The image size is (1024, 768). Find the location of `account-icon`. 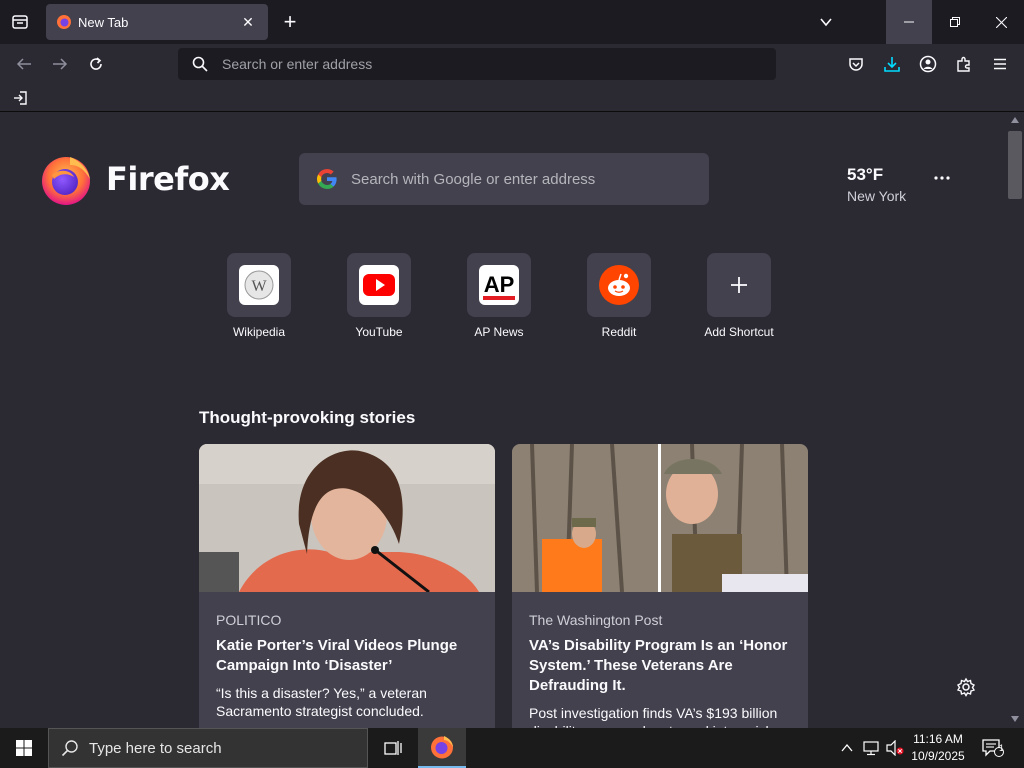

account-icon is located at coordinates (928, 64).